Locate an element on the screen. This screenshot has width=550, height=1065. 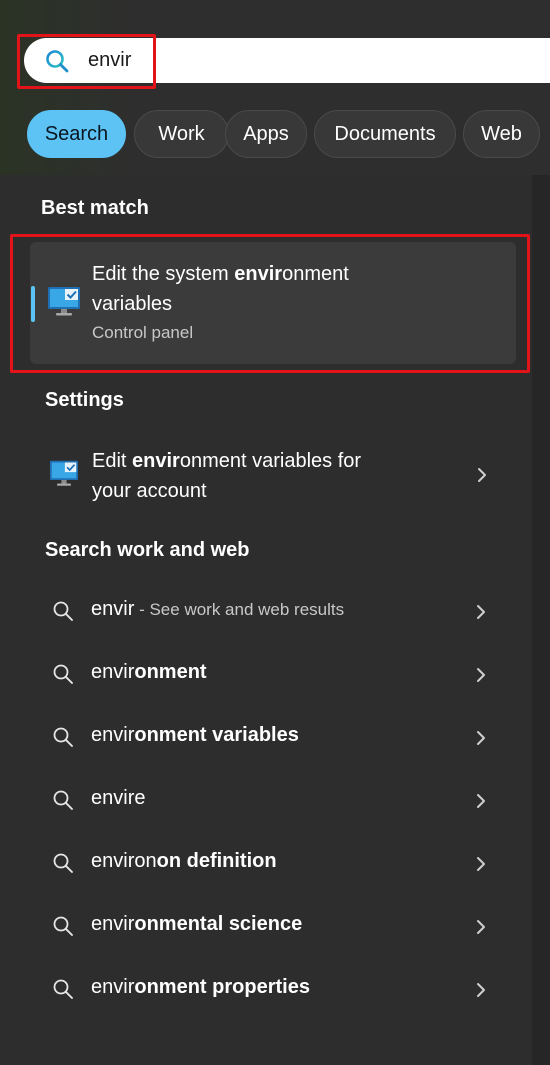
best-match-heading: Best match is located at coordinates (95, 208).